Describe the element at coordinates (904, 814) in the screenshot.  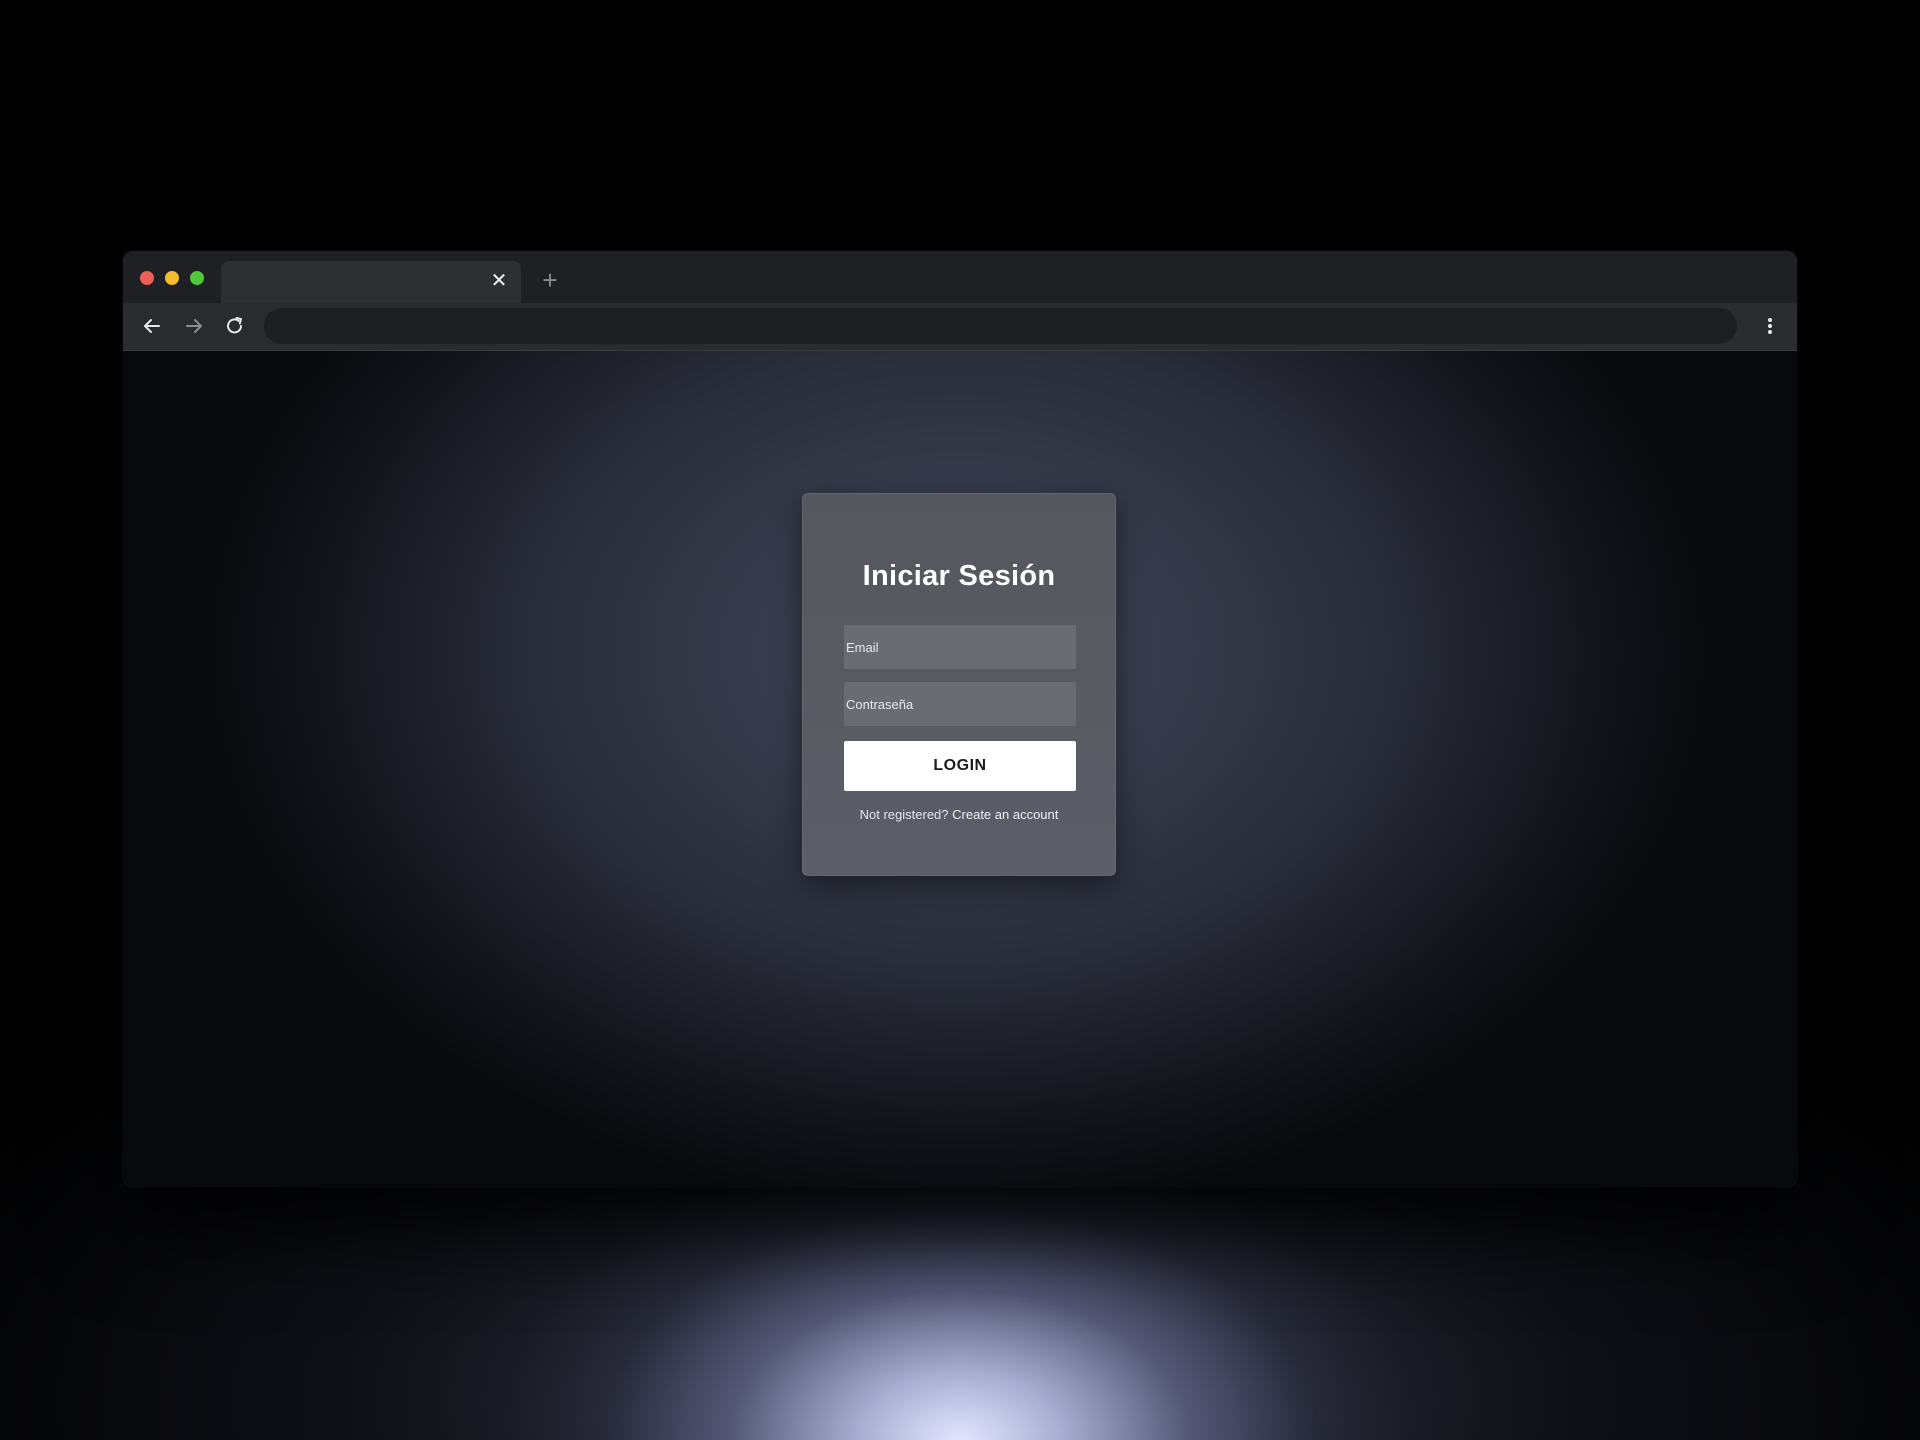
I see `signup-prompt-text: Not registered?` at that location.